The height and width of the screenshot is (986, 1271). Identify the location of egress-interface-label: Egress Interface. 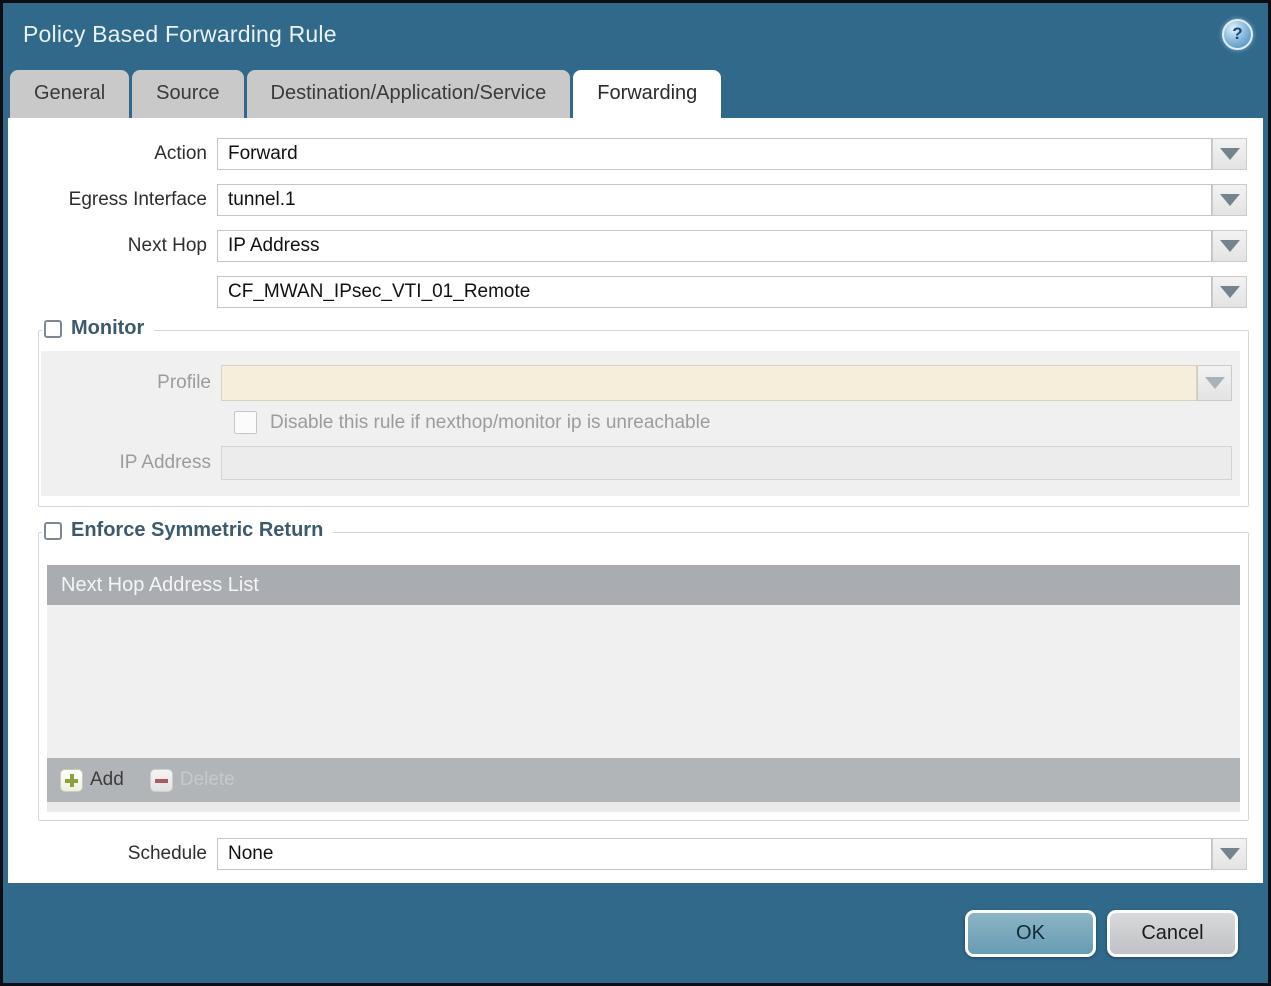
(137, 199).